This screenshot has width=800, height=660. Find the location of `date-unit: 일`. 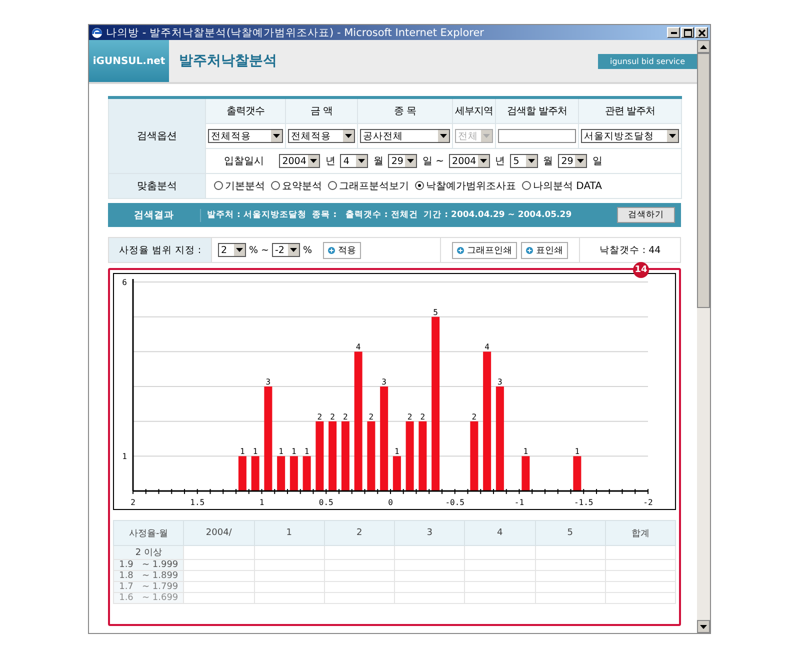

date-unit: 일 is located at coordinates (597, 161).